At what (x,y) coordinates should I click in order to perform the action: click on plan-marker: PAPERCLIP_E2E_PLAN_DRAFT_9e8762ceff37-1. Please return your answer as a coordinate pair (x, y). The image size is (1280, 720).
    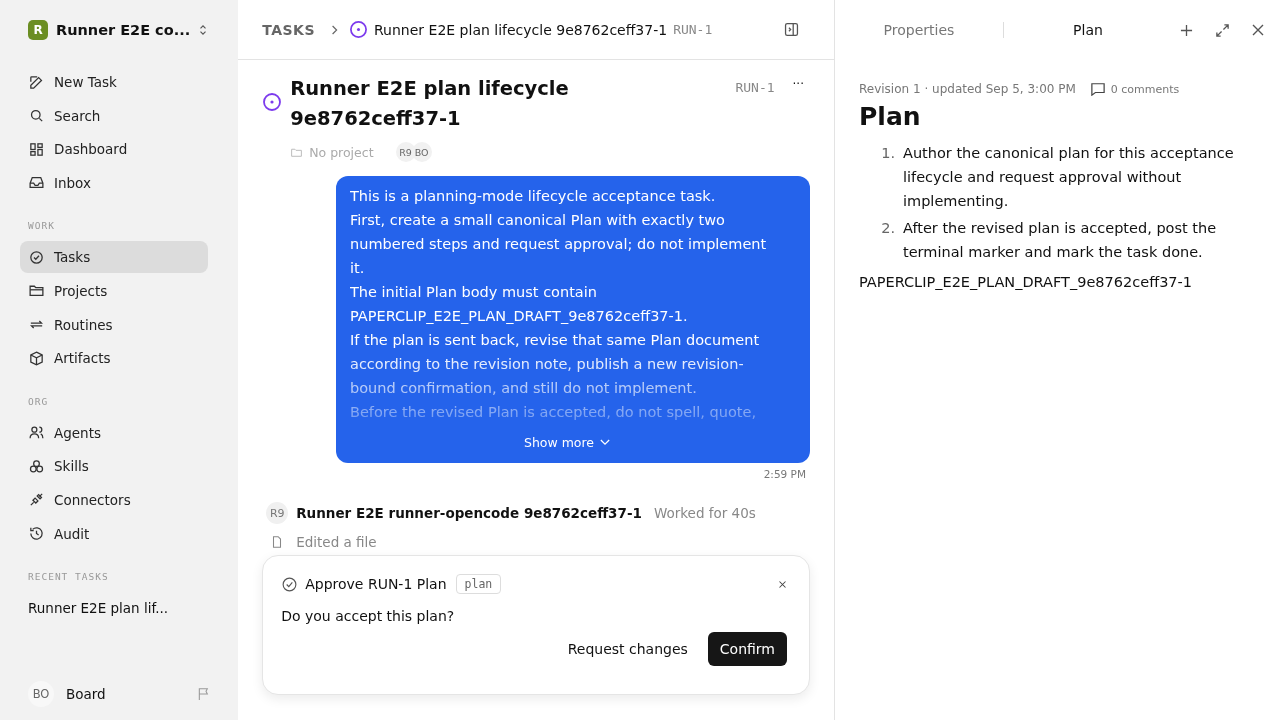
    Looking at the image, I should click on (1026, 282).